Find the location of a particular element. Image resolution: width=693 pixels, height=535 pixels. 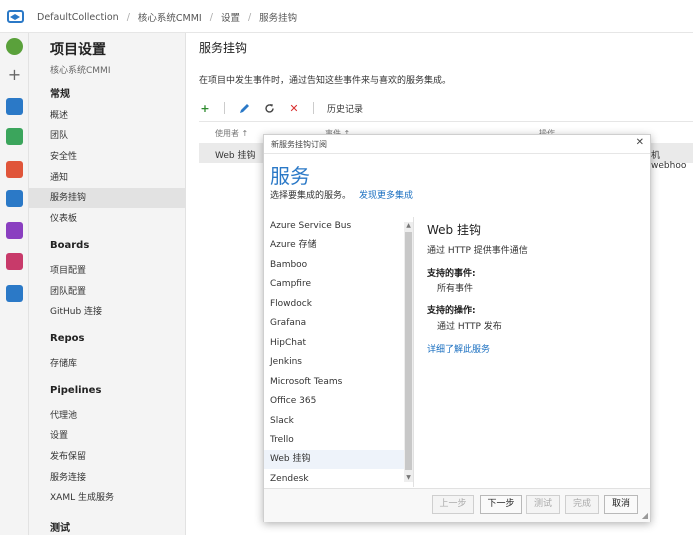

row-consumer: Web 挂钩 is located at coordinates (235, 156).